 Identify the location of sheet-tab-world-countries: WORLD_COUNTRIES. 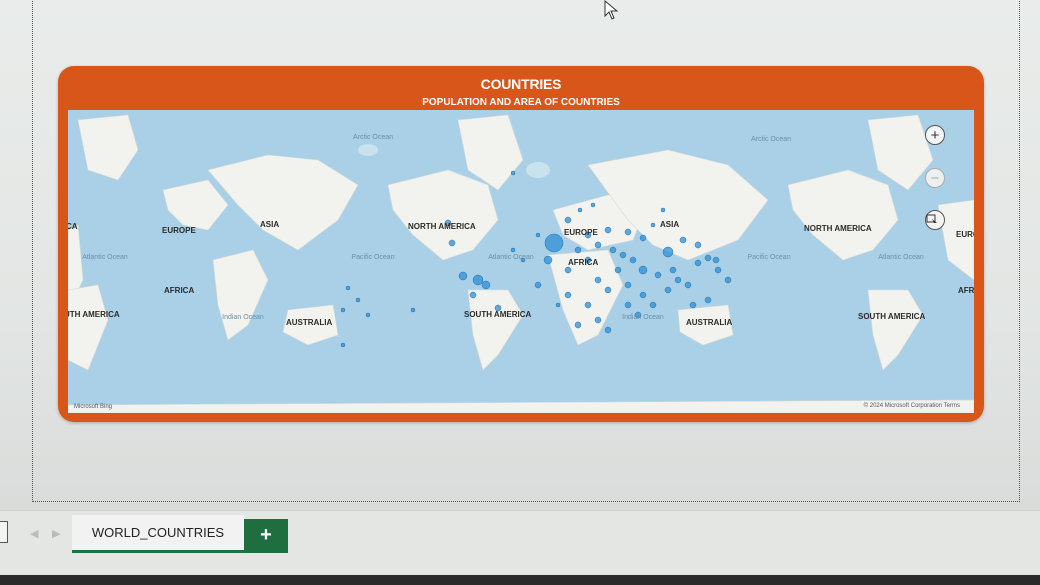
(158, 534).